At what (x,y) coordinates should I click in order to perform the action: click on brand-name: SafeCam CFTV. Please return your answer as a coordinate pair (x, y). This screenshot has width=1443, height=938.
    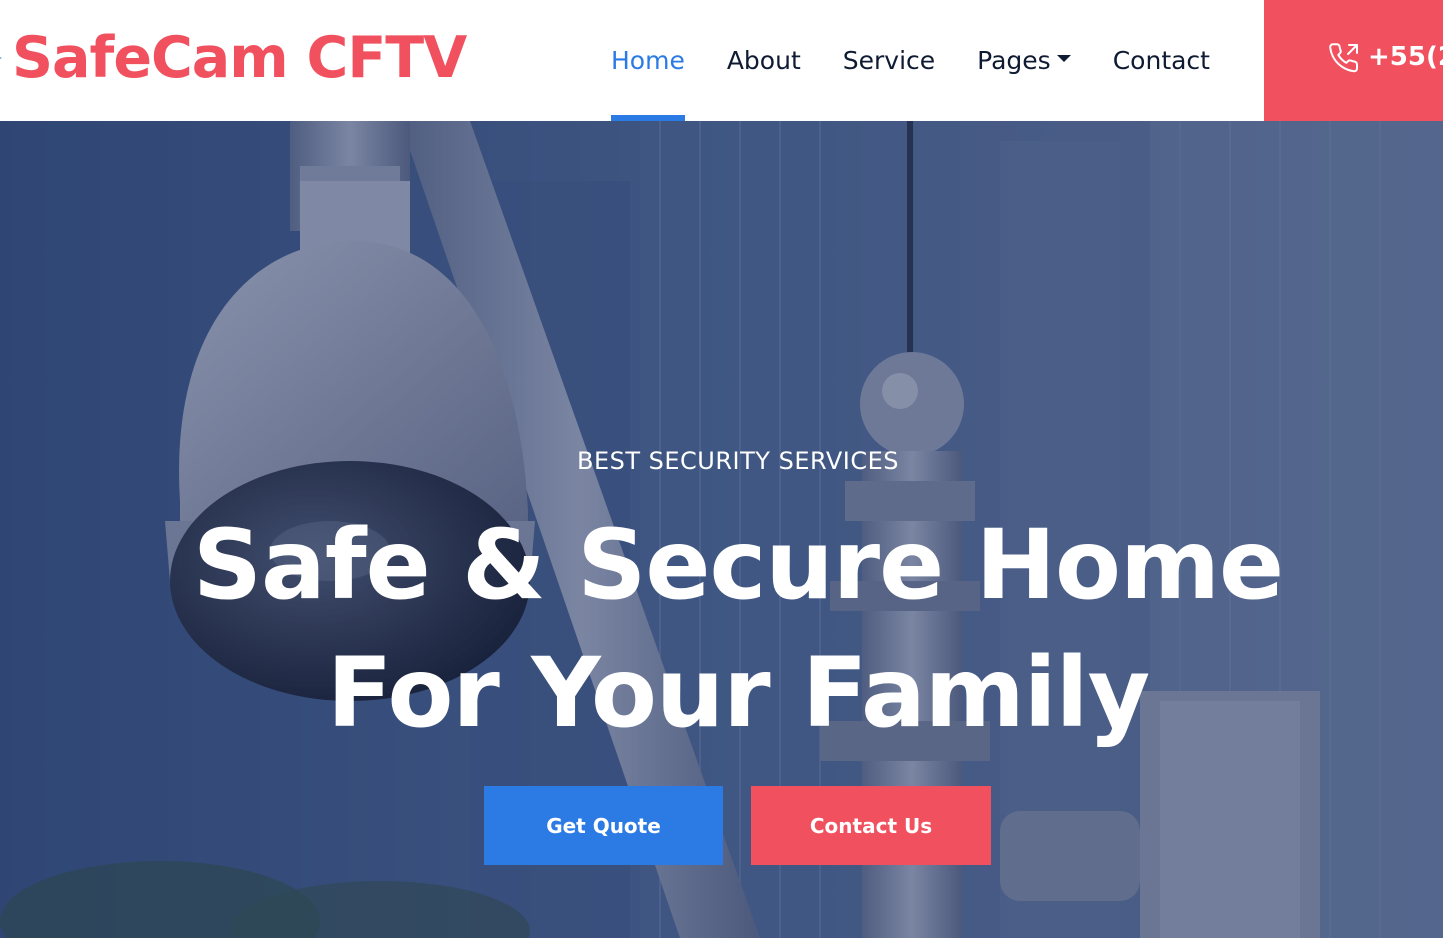
    Looking at the image, I should click on (239, 57).